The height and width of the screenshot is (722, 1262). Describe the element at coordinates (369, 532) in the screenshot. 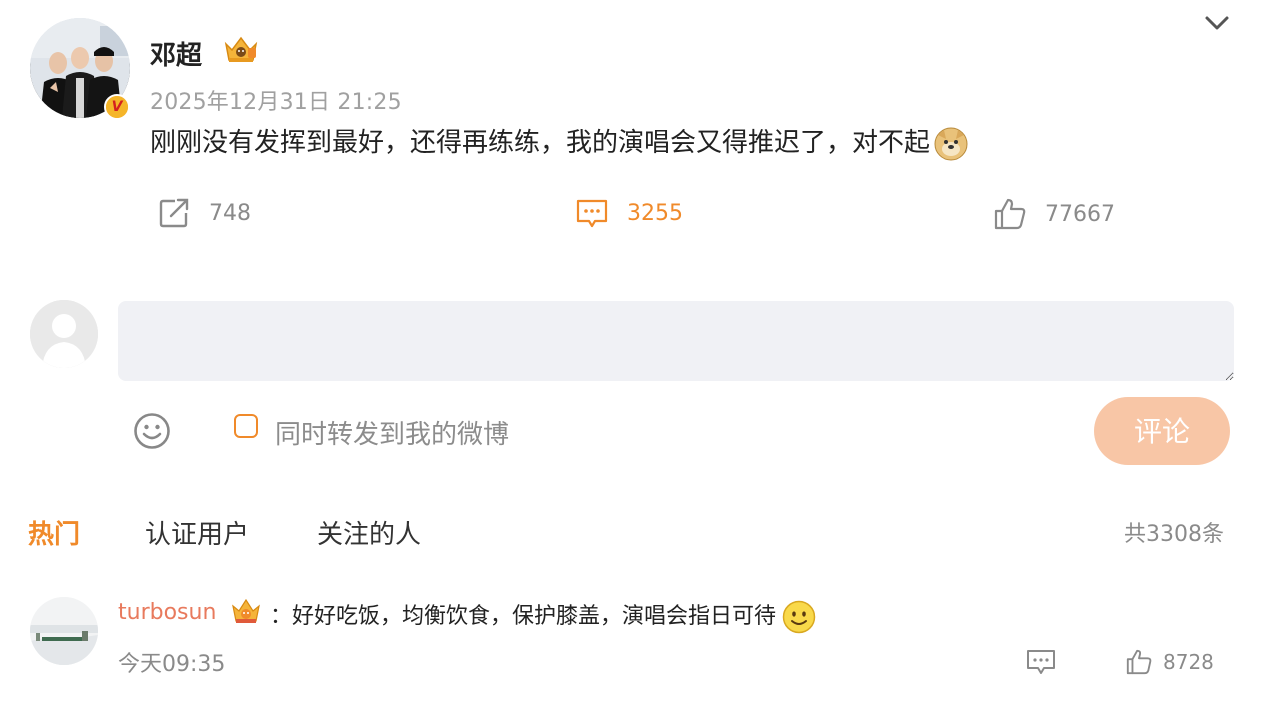

I see `tab-following: 关注的人` at that location.